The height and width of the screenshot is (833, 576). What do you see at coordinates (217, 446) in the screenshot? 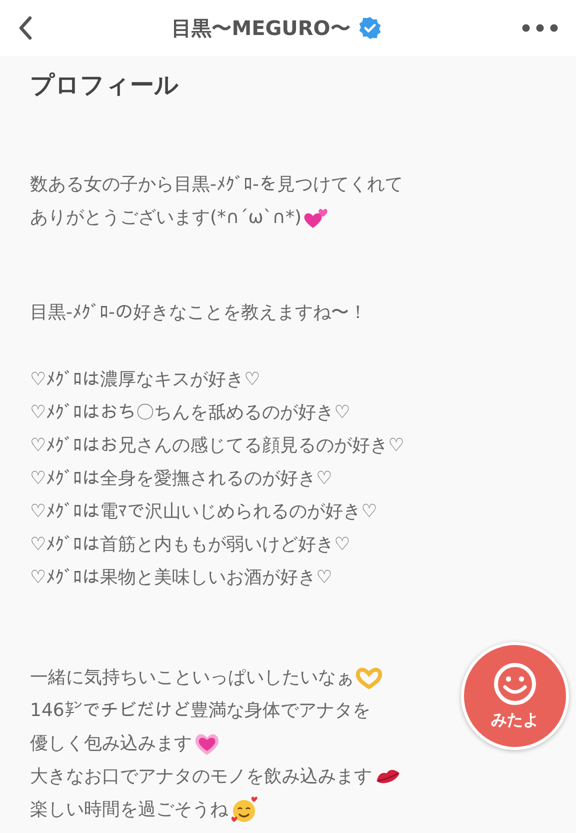
I see `profile-text: ♡ﾒｸﾞﾛはお兄さんの感じてる顔見るのが好き♡` at bounding box center [217, 446].